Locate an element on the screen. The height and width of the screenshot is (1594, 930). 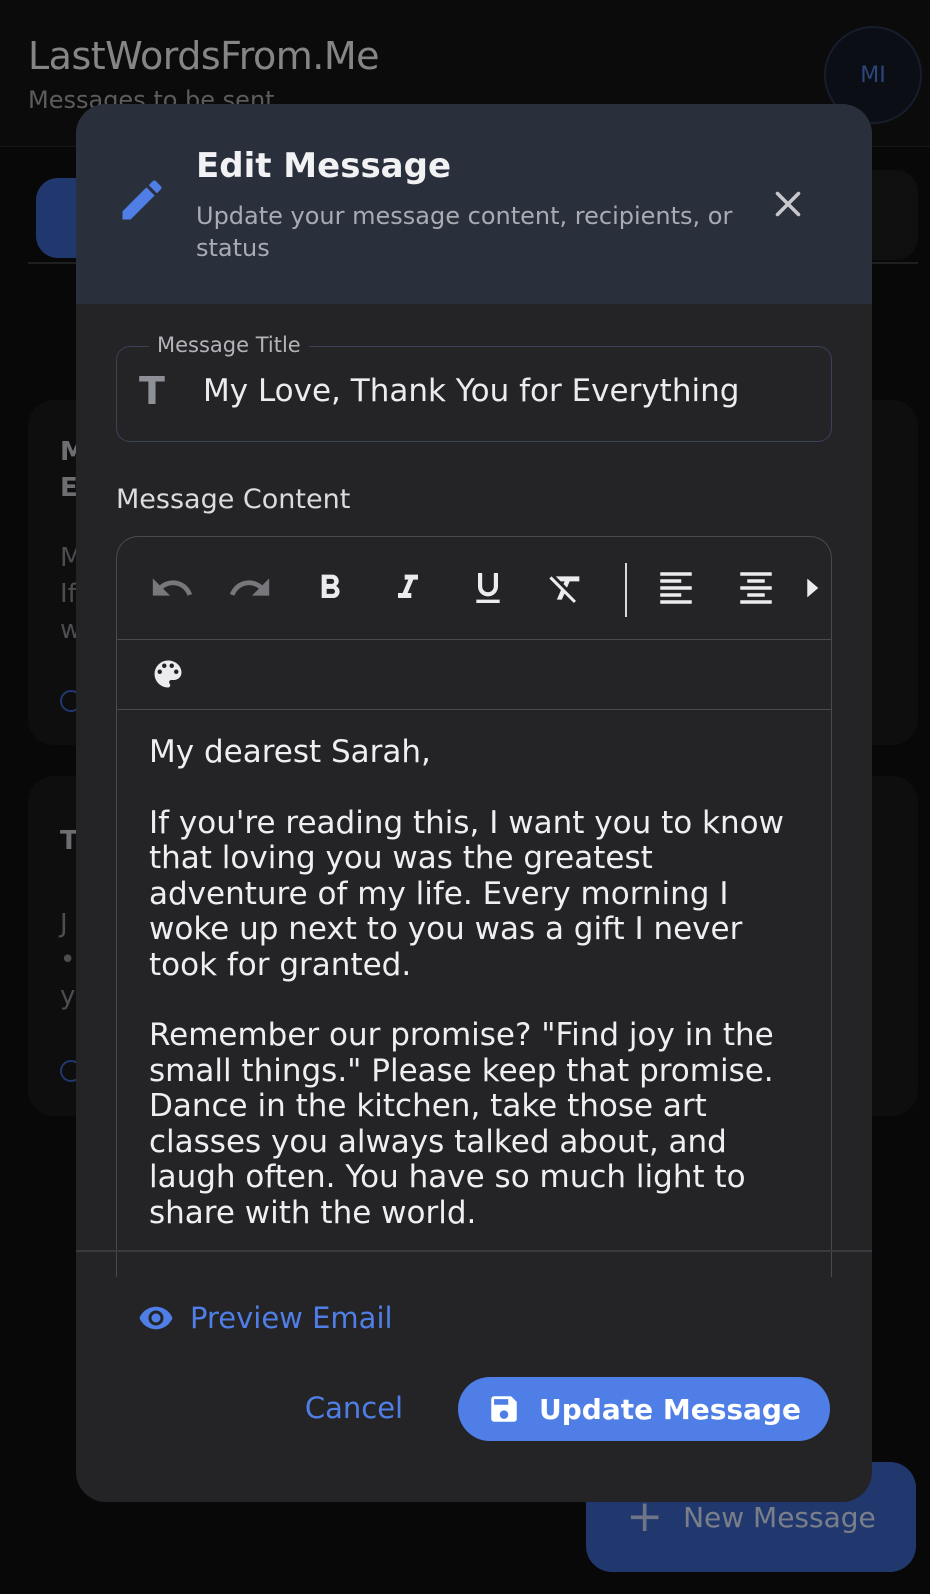
editor-toolbar is located at coordinates (474, 588).